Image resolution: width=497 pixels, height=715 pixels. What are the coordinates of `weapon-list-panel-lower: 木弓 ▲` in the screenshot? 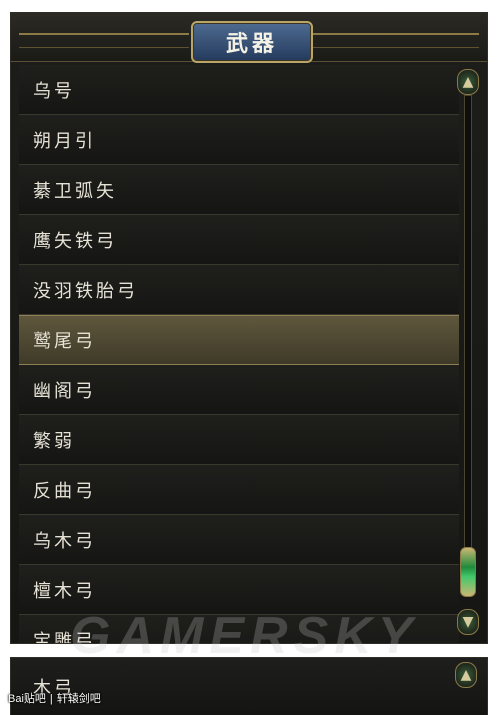 It's located at (249, 686).